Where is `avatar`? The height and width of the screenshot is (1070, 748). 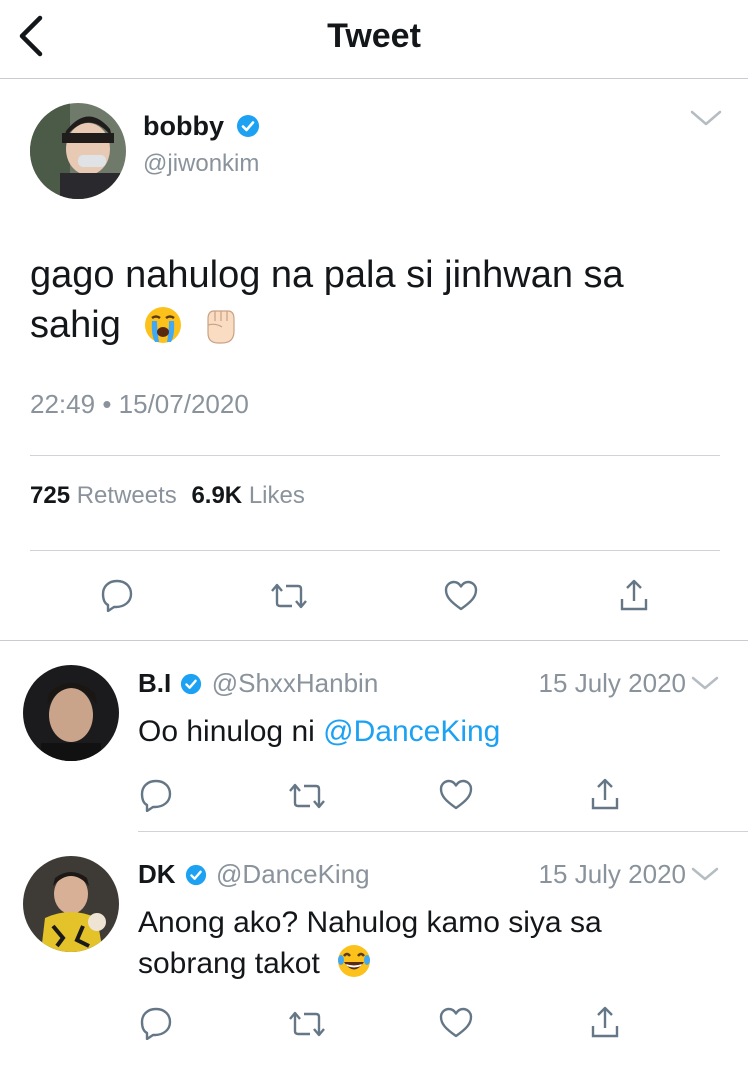 avatar is located at coordinates (78, 151).